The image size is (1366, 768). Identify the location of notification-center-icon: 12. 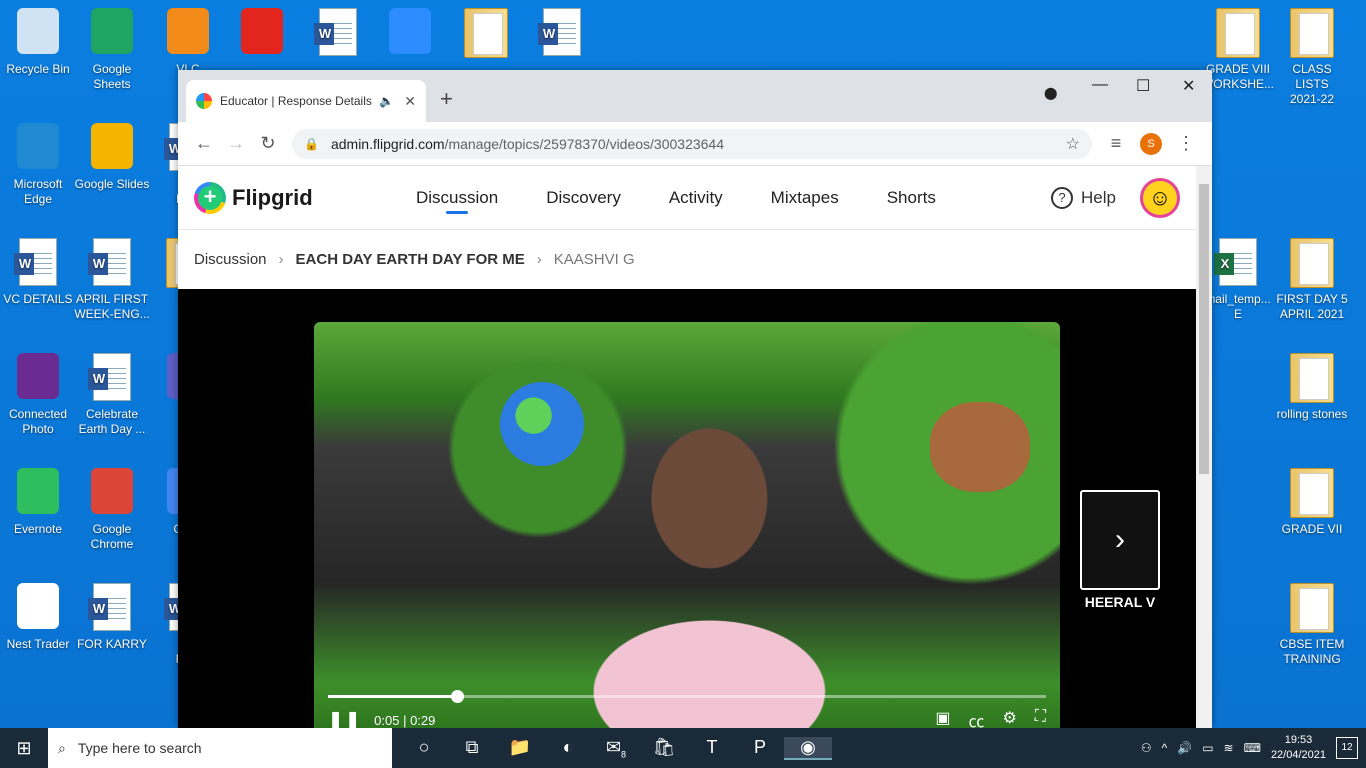
(1347, 748).